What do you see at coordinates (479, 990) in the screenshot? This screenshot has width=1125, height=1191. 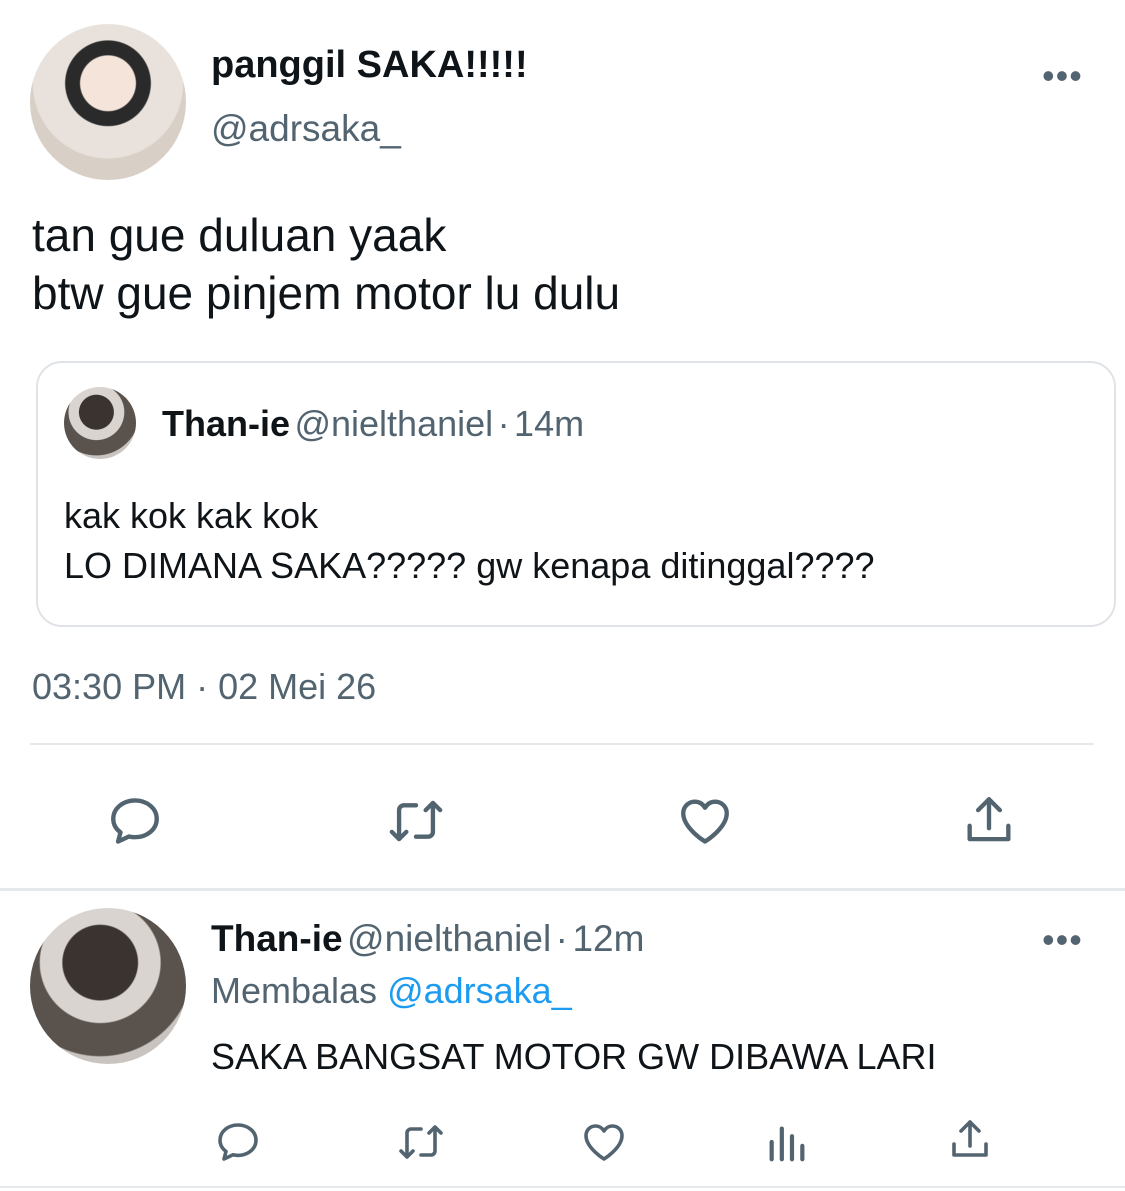 I see `replying-to-link: @adrsaka_` at bounding box center [479, 990].